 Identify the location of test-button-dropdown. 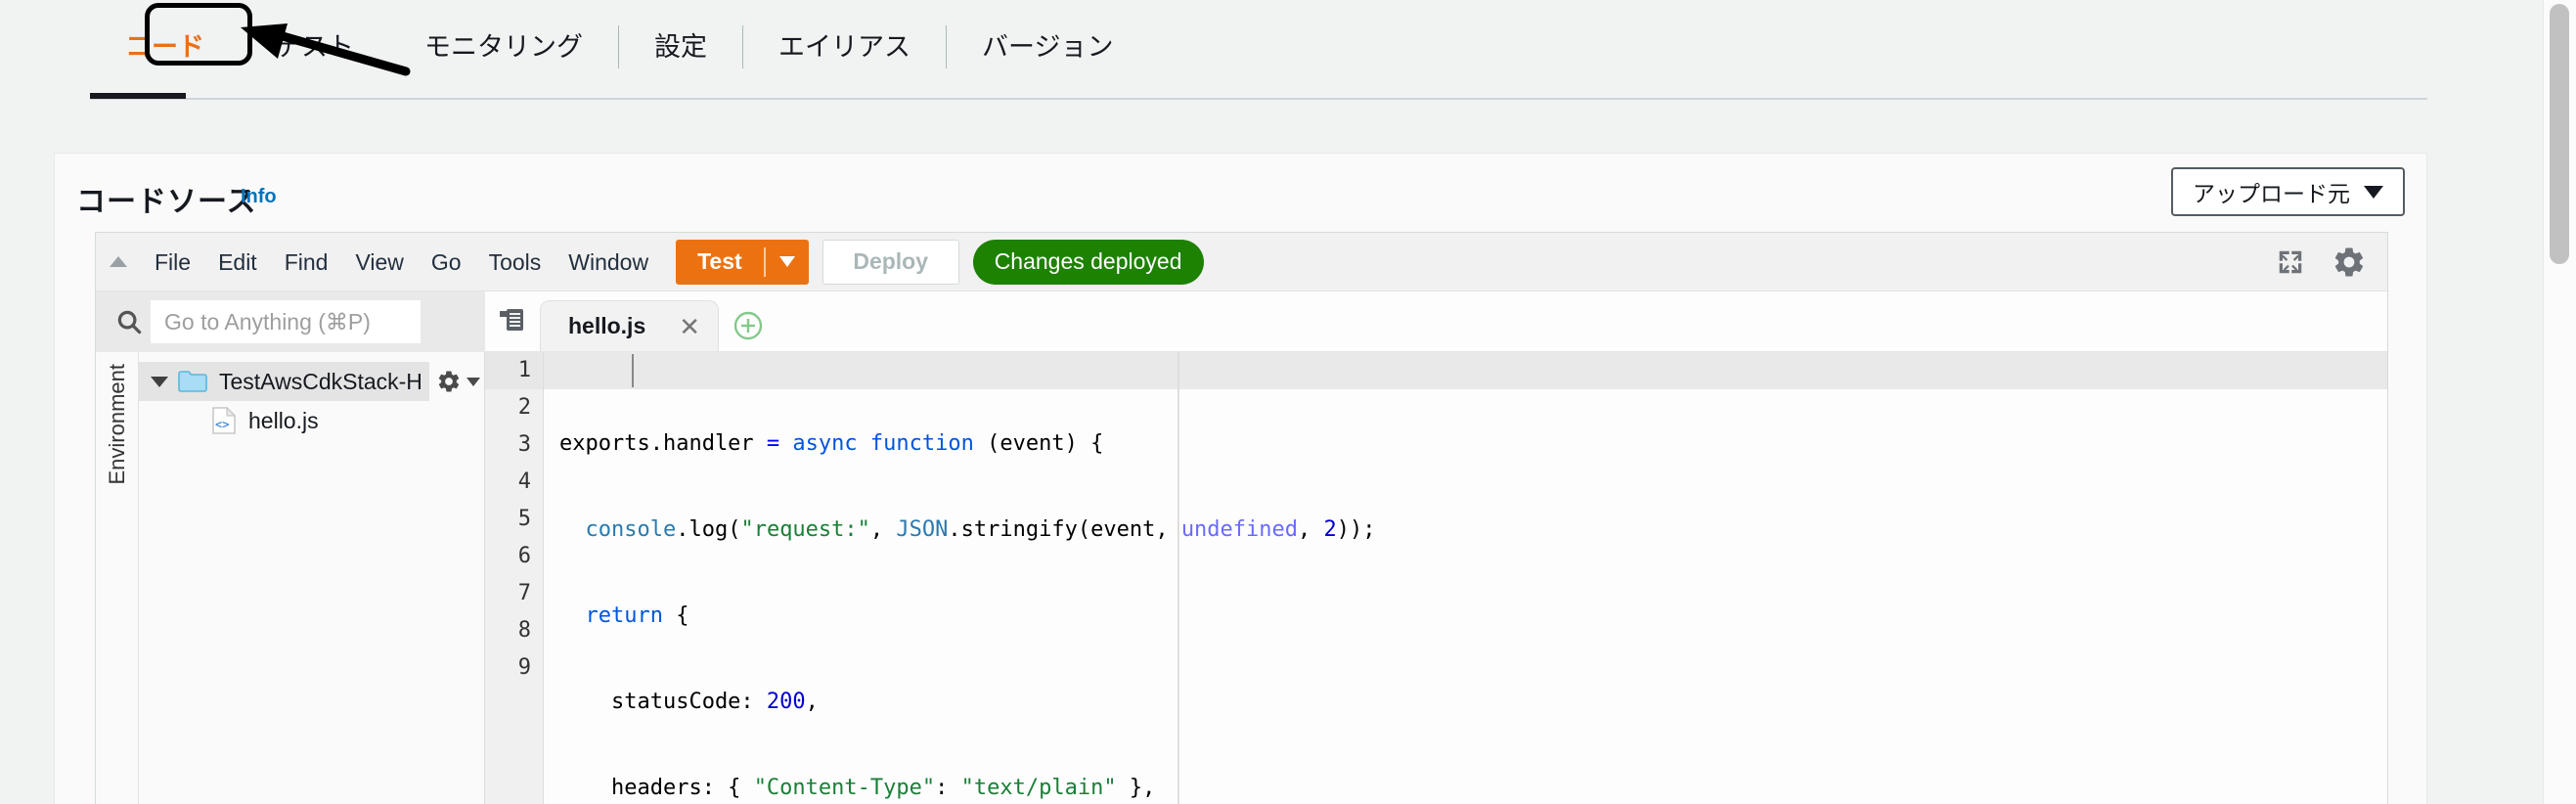
(787, 262).